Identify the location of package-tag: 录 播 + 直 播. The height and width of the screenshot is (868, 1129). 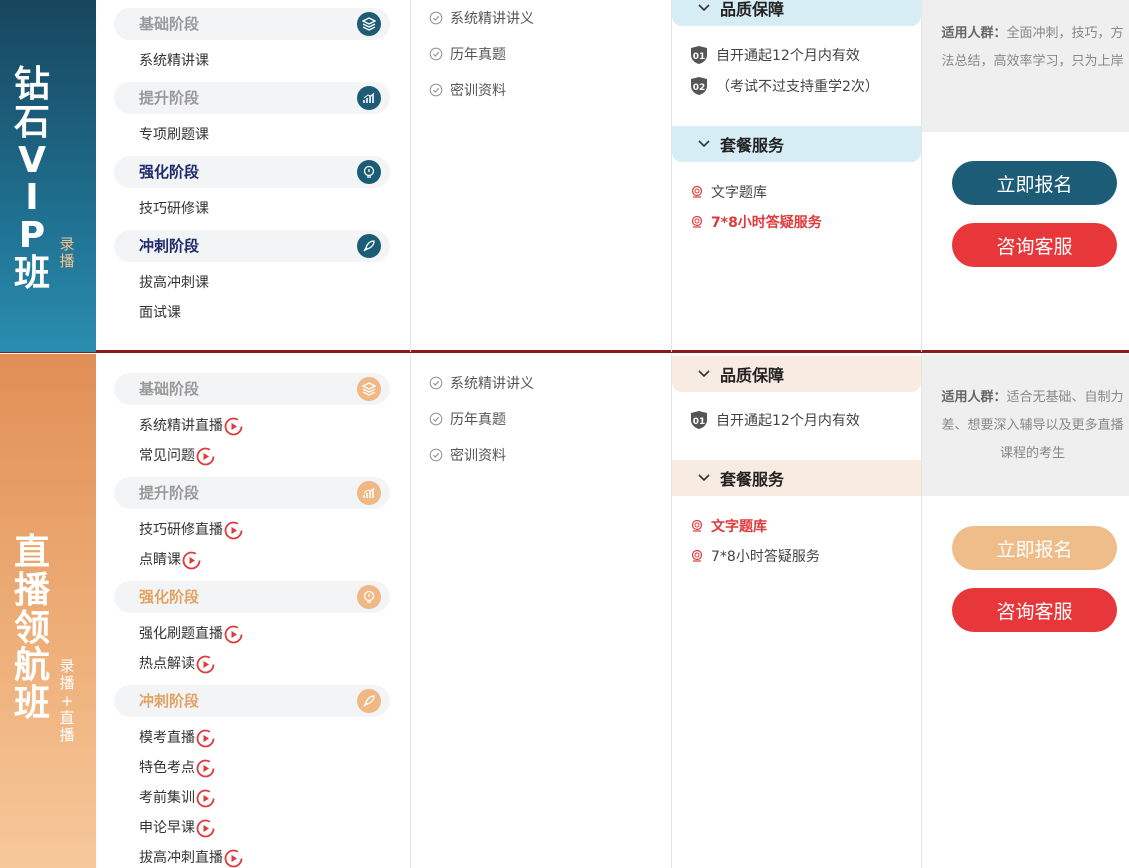
(67, 700).